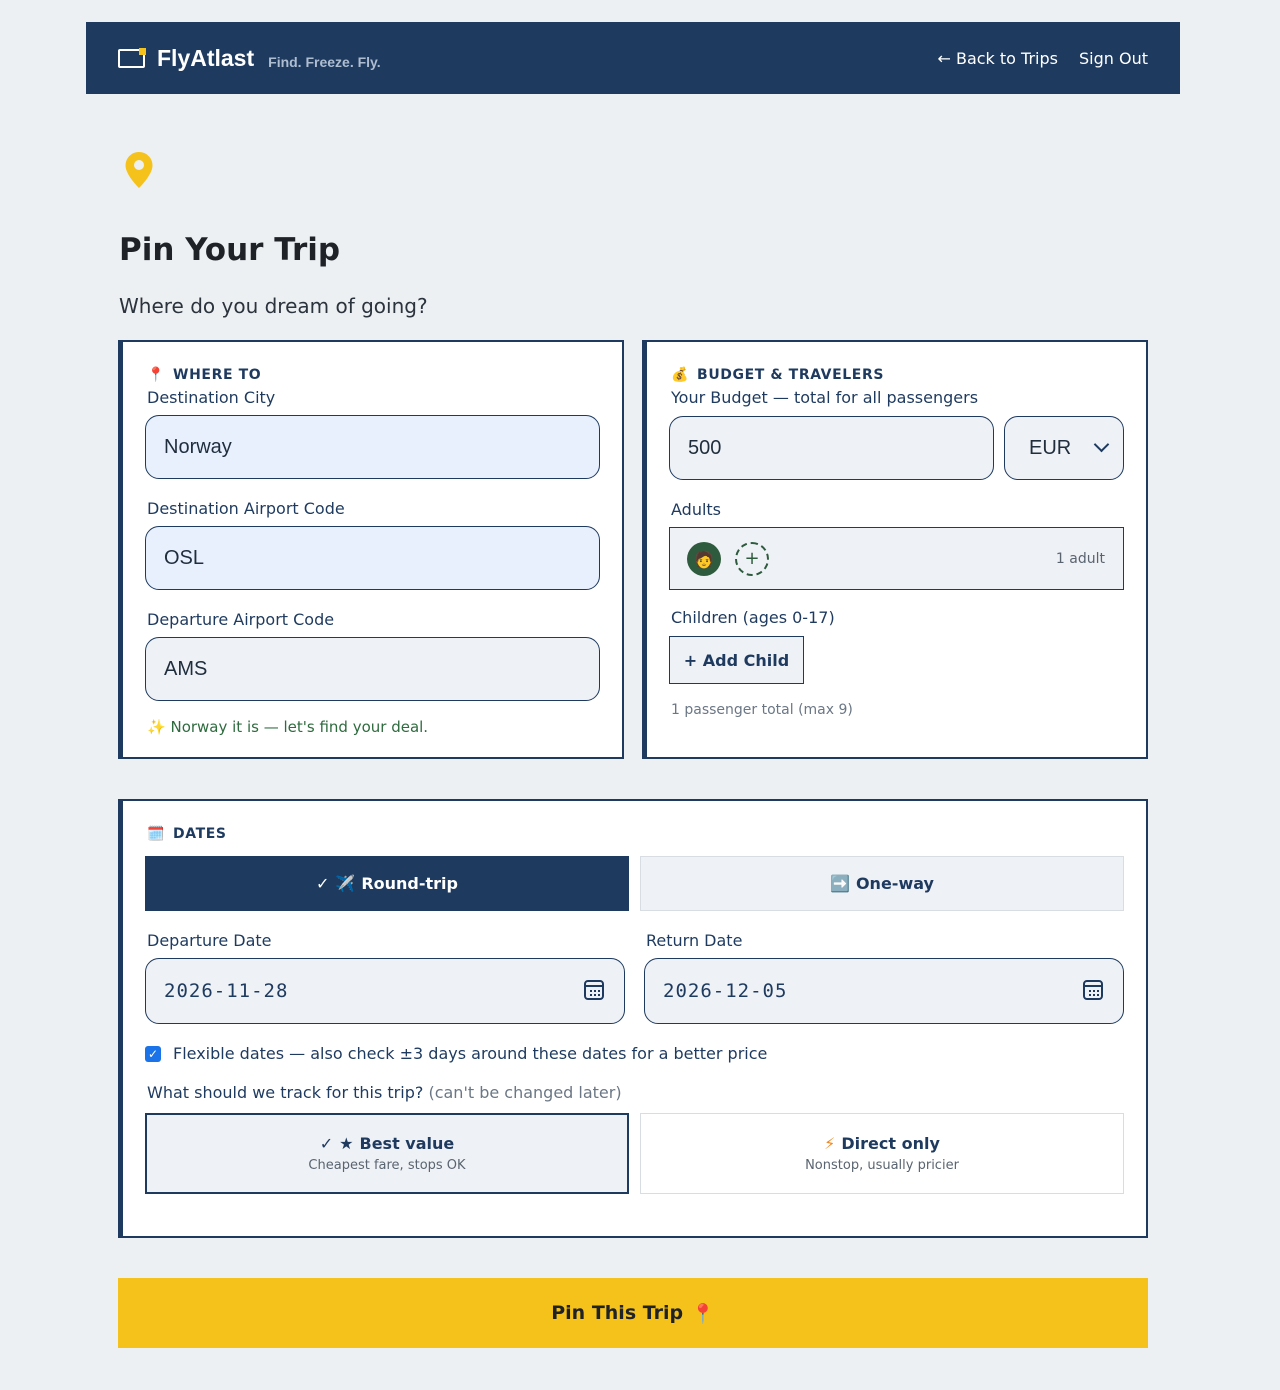 The height and width of the screenshot is (1390, 1280). What do you see at coordinates (752, 559) in the screenshot?
I see `add-adult-button: +` at bounding box center [752, 559].